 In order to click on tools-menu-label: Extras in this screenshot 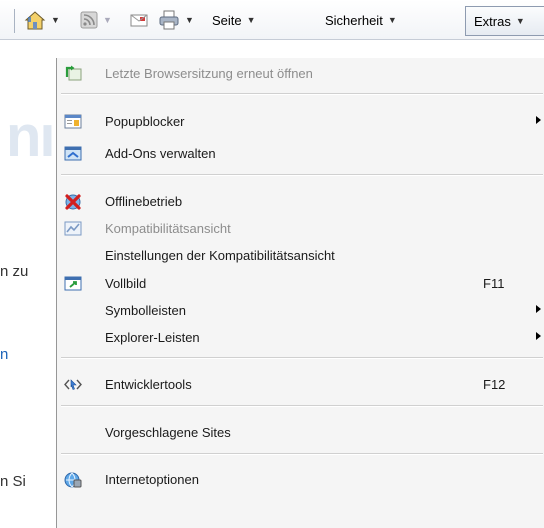, I will do `click(492, 21)`.